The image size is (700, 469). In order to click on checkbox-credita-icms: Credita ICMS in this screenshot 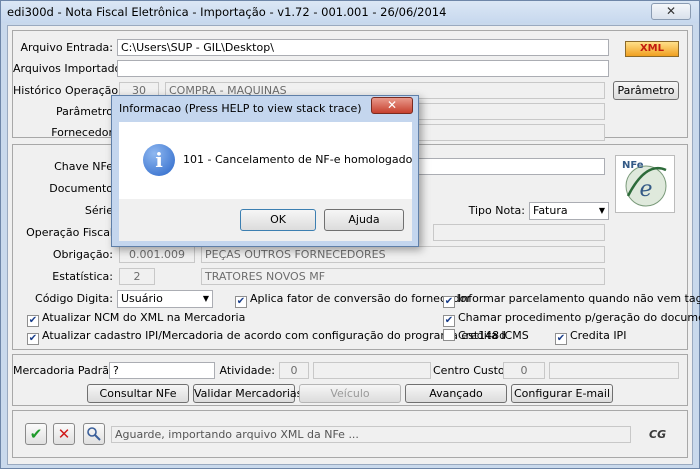, I will do `click(486, 335)`.